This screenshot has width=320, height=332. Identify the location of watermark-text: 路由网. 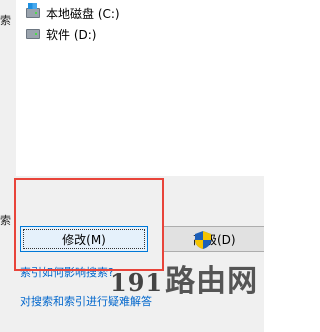
(212, 281).